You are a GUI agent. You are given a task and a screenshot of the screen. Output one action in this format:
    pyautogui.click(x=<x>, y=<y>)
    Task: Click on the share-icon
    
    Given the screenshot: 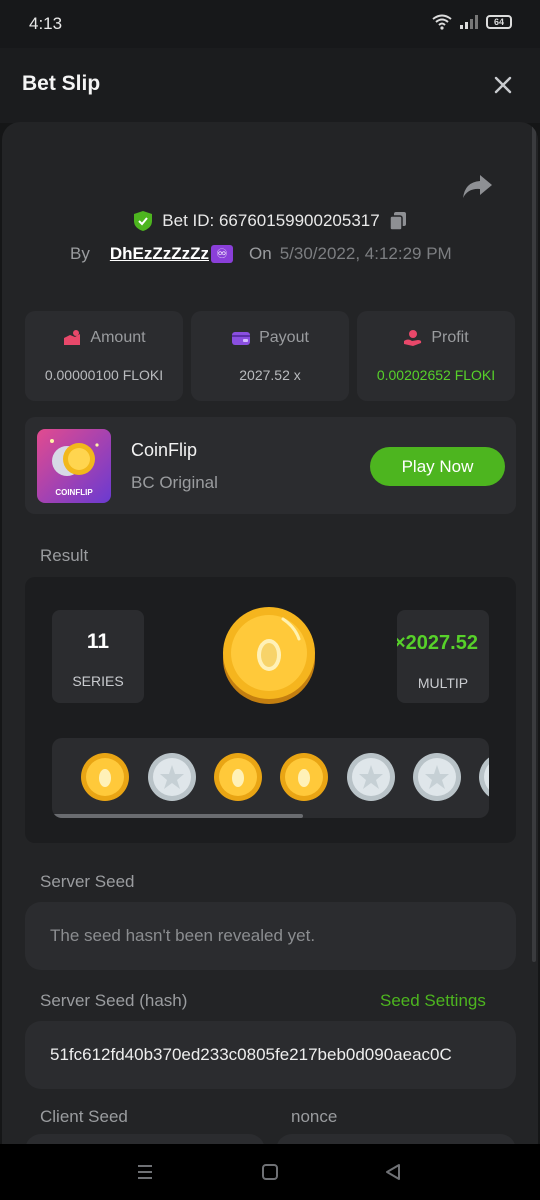 What is the action you would take?
    pyautogui.click(x=477, y=186)
    